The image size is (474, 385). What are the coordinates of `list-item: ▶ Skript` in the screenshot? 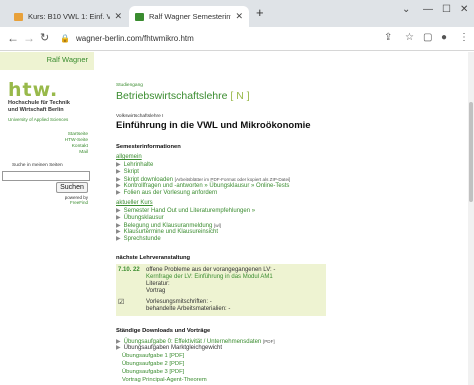 It's located at (127, 172).